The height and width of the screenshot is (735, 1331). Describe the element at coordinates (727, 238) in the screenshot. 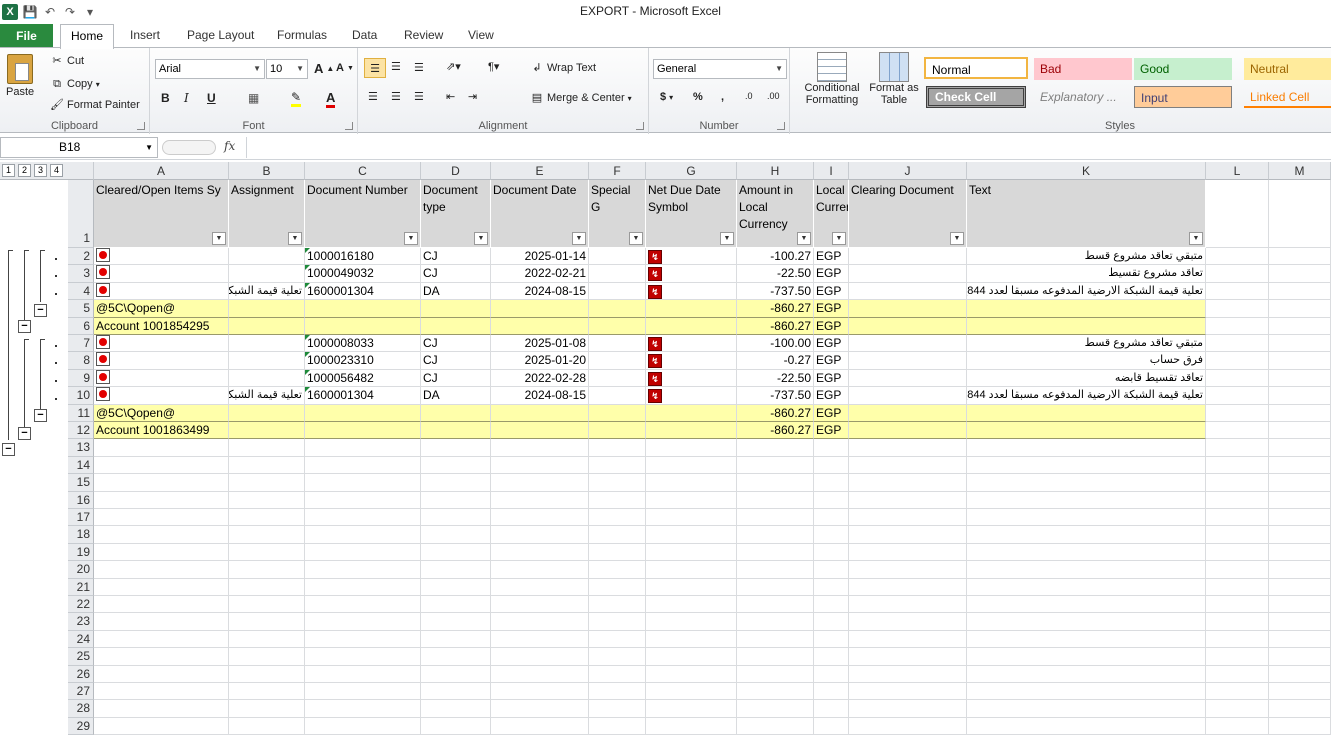

I see `filter-dropdown-icon: ▼` at that location.